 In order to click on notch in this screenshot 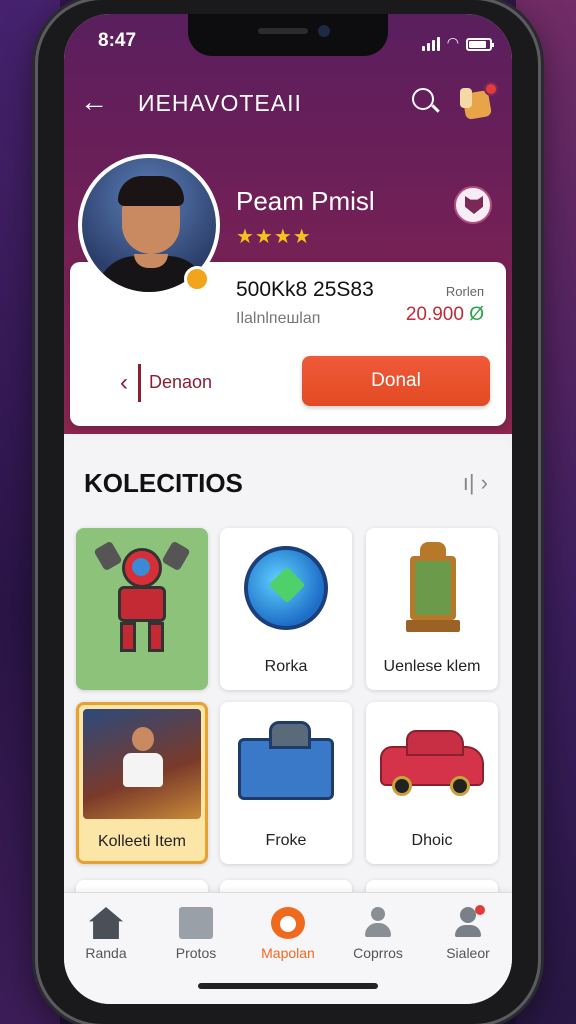, I will do `click(288, 35)`.